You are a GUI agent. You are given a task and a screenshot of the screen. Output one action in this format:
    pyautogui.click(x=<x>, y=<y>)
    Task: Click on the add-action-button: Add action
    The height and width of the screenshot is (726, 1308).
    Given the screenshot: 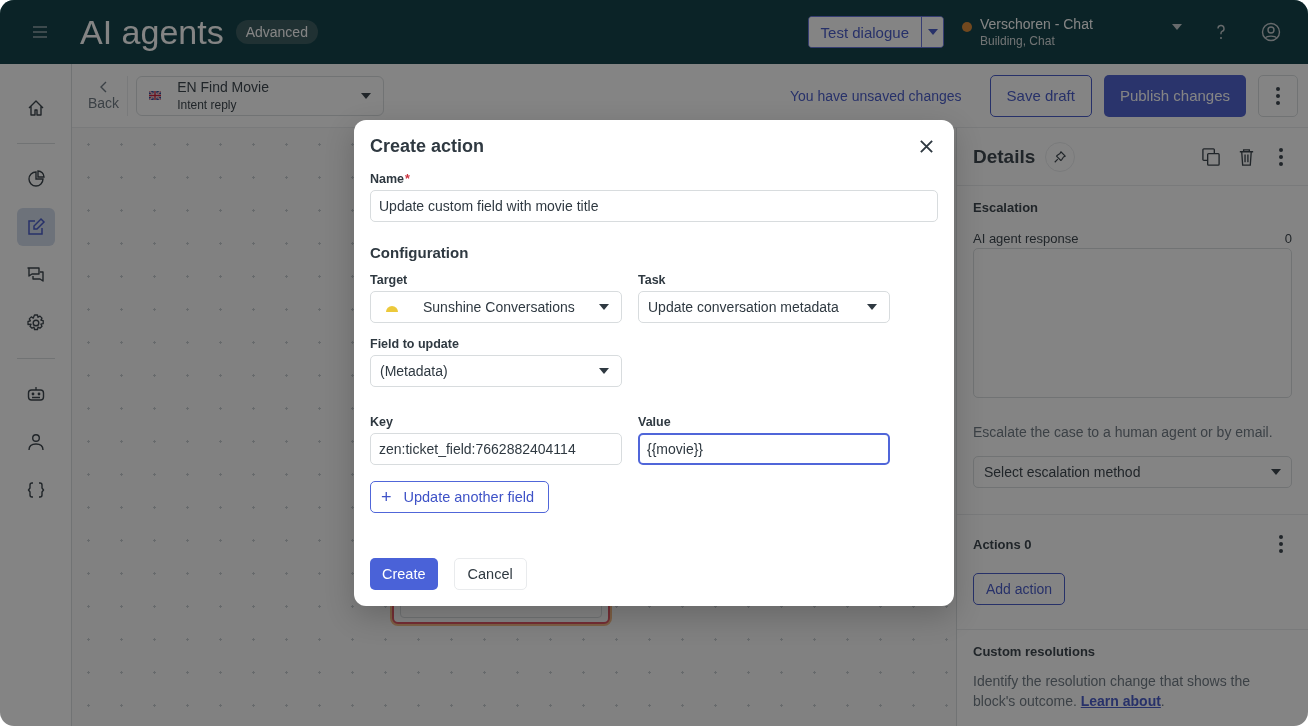 What is the action you would take?
    pyautogui.click(x=1019, y=589)
    